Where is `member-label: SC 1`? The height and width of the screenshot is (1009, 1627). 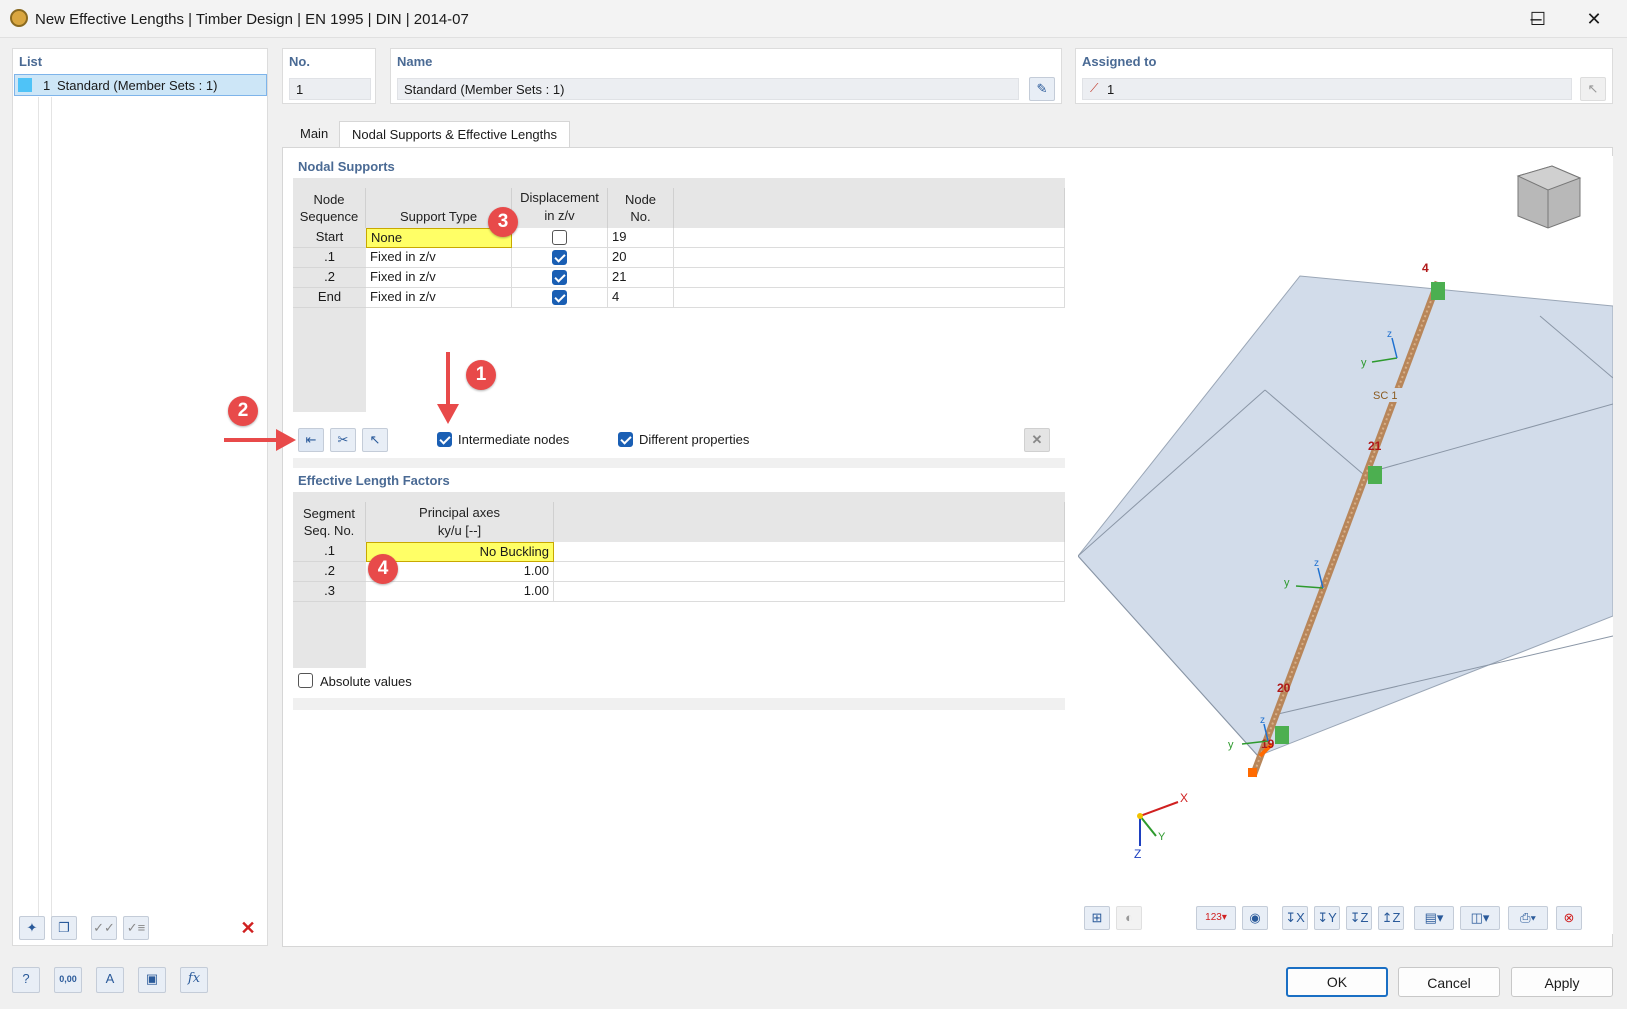 member-label: SC 1 is located at coordinates (1385, 396).